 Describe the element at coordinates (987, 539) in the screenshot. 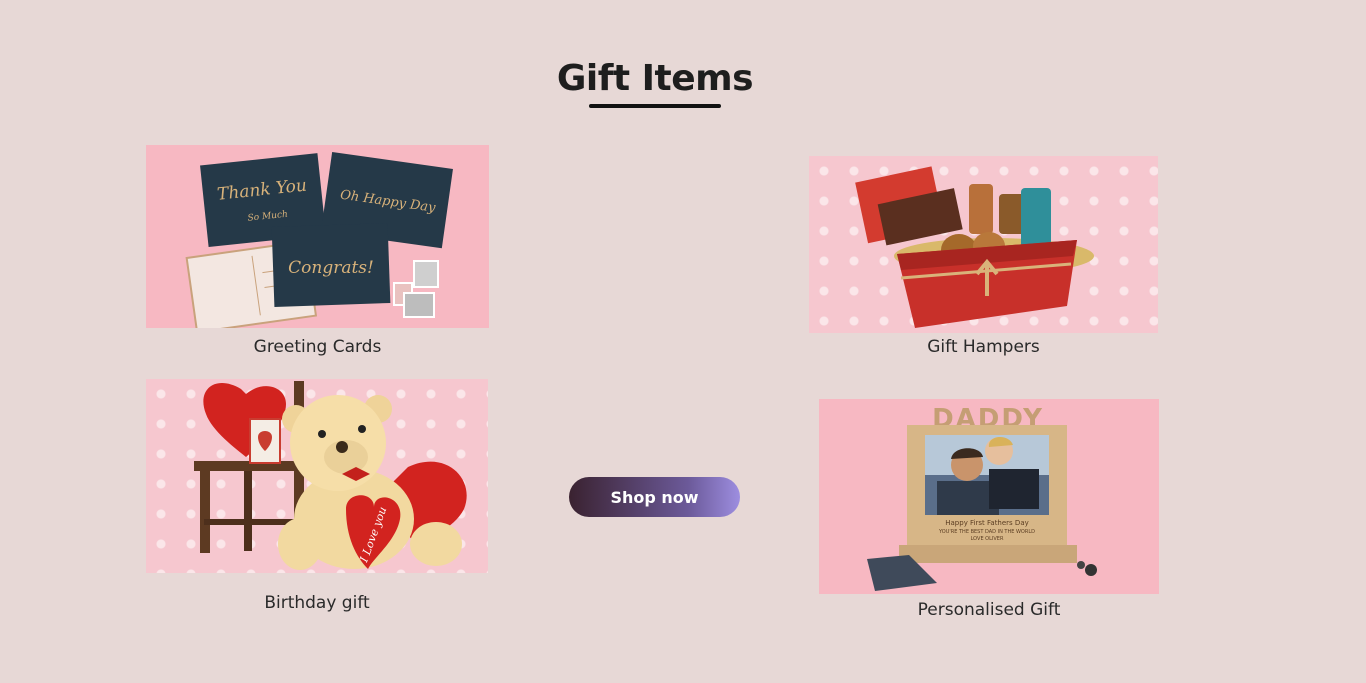

I see `frame-name-text: LOVE OLIVER` at that location.